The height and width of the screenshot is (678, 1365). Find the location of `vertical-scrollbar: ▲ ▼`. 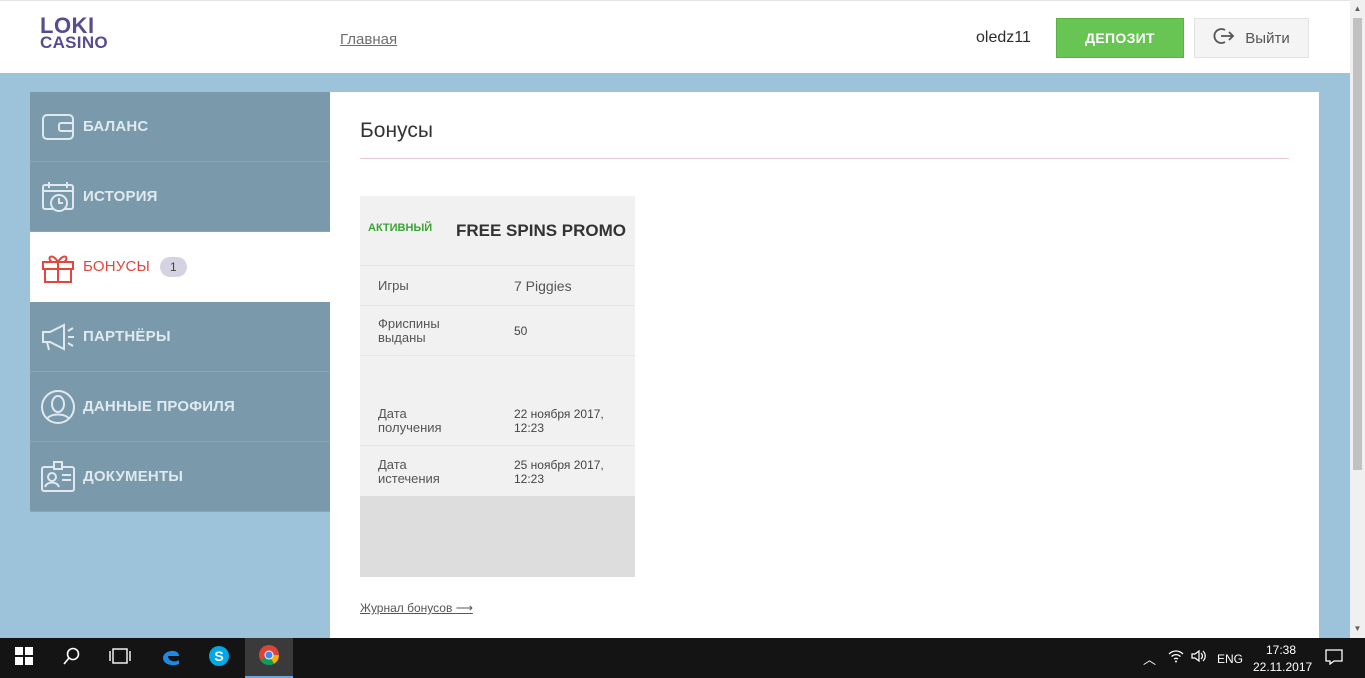

vertical-scrollbar: ▲ ▼ is located at coordinates (1357, 319).